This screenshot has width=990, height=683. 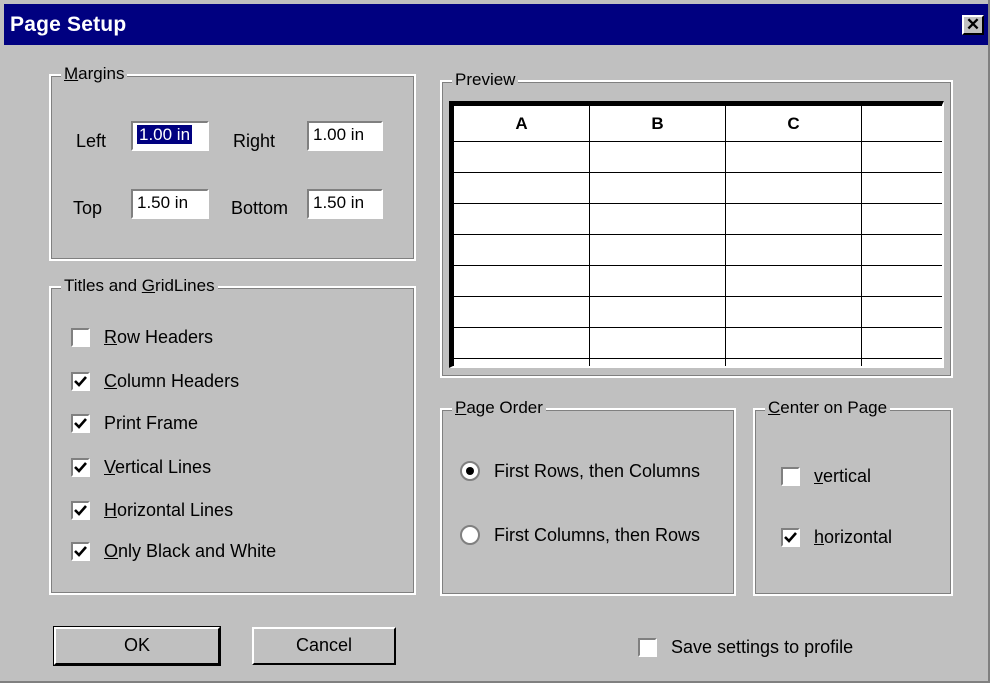 I want to click on checkbox-label: Only Black and White, so click(x=190, y=551).